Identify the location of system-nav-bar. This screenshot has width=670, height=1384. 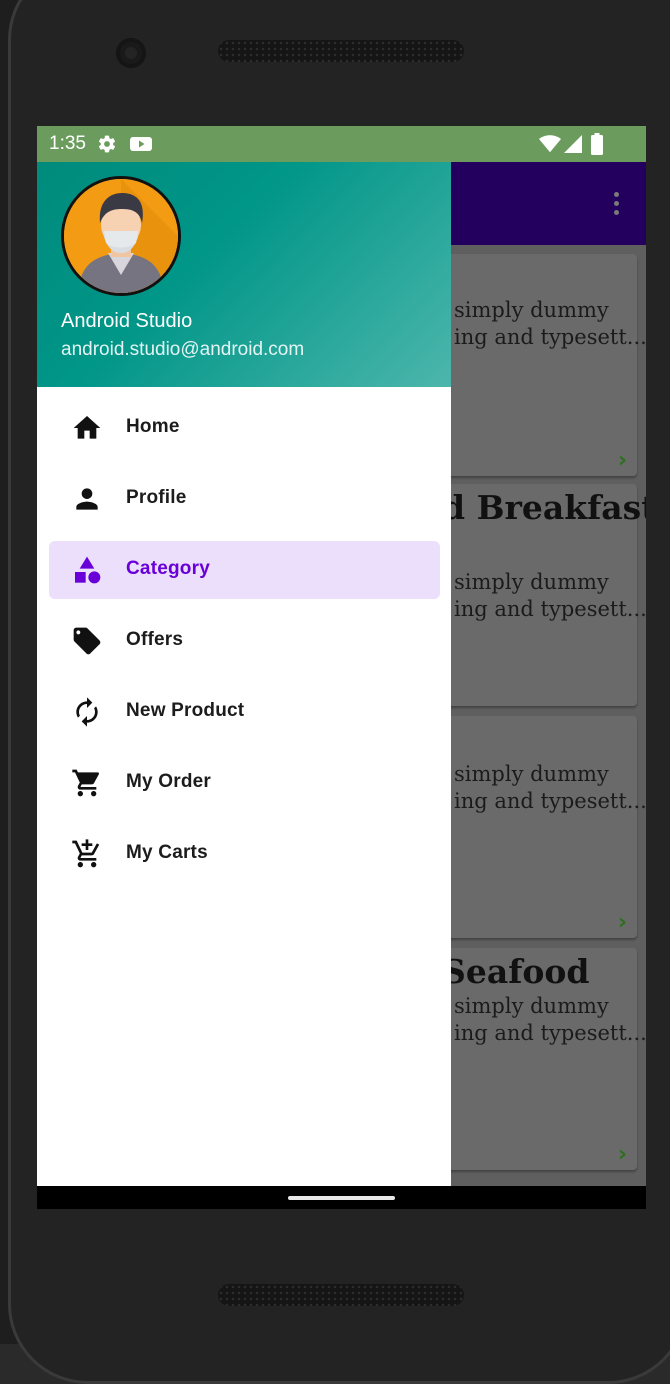
(341, 1197).